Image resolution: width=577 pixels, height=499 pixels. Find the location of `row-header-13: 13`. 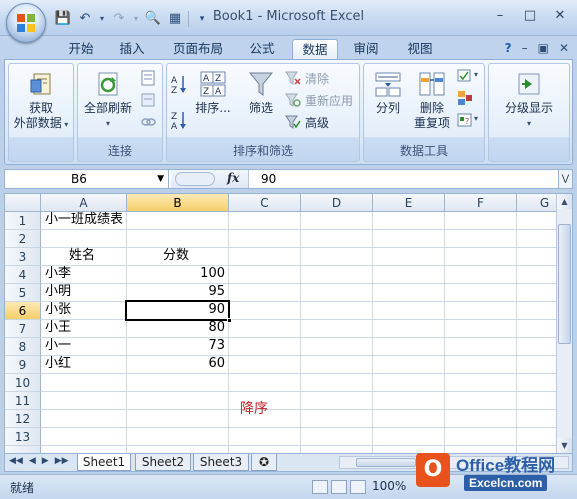

row-header-13: 13 is located at coordinates (23, 437).